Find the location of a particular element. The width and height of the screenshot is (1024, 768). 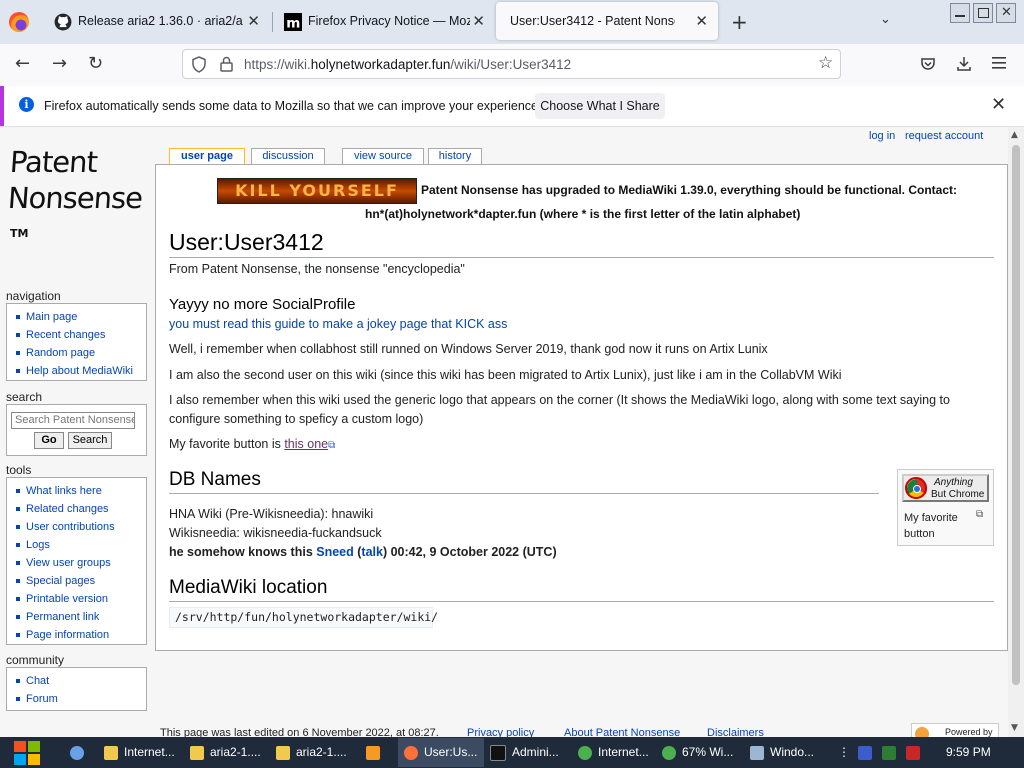

signature-time: ) 00:42, 9 October 2022 (UTC) is located at coordinates (469, 552).